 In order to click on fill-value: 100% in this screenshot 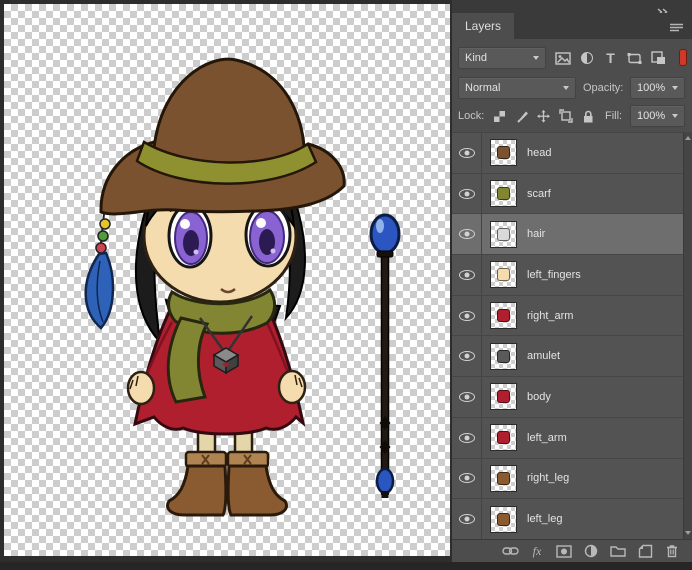, I will do `click(651, 116)`.